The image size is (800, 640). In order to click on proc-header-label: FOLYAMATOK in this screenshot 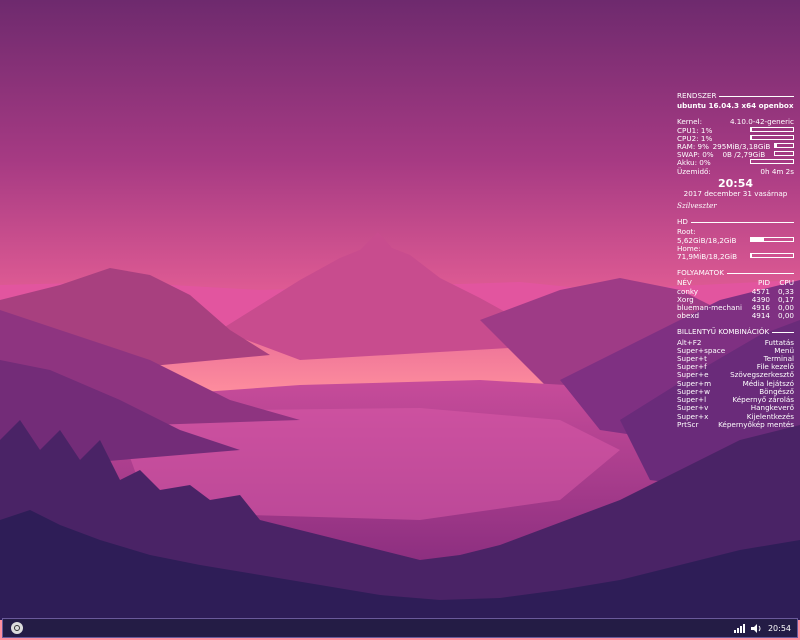, I will do `click(700, 273)`.